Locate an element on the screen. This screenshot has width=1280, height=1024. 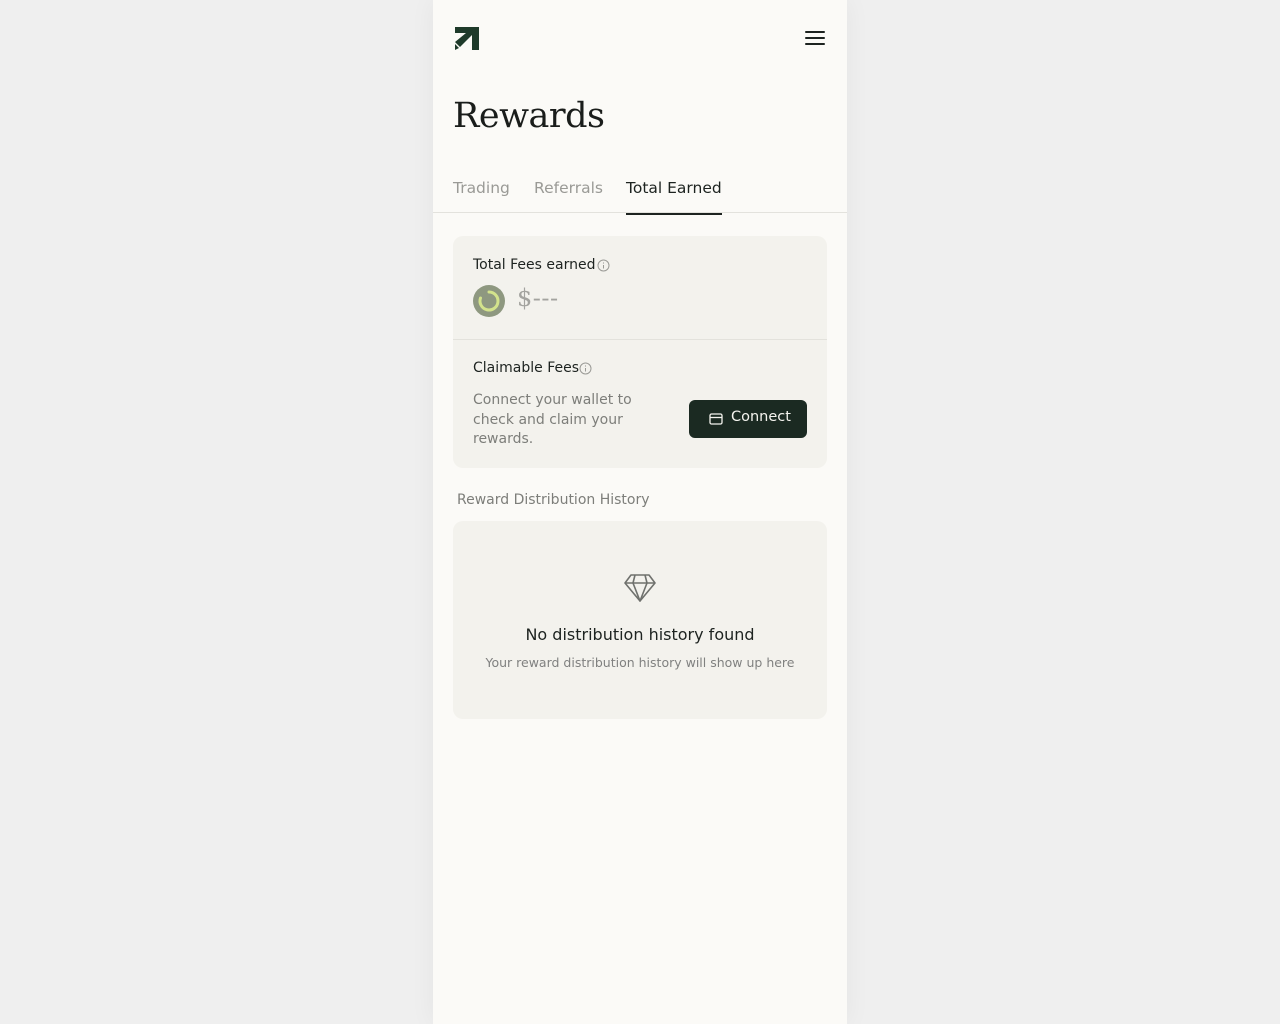
connect-wallet-button: Connect is located at coordinates (748, 419).